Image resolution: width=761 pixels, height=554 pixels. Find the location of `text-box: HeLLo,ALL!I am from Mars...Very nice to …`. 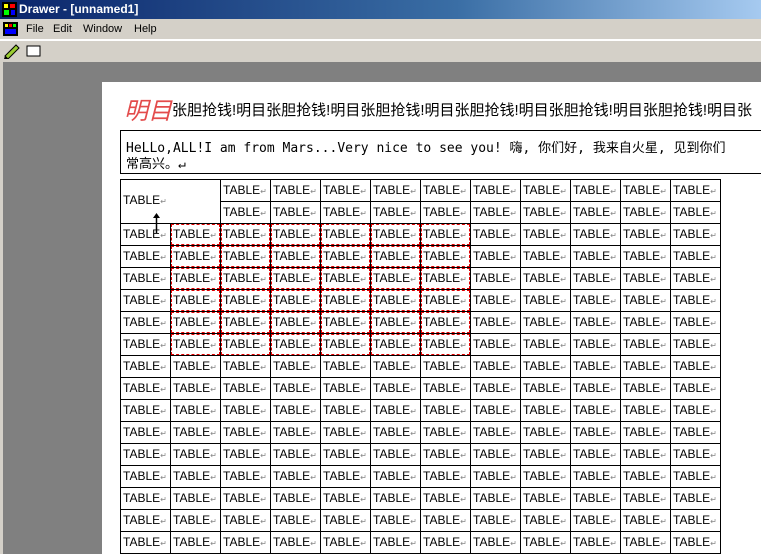

text-box: HeLLo,ALL!I am from Mars...Very nice to … is located at coordinates (440, 152).